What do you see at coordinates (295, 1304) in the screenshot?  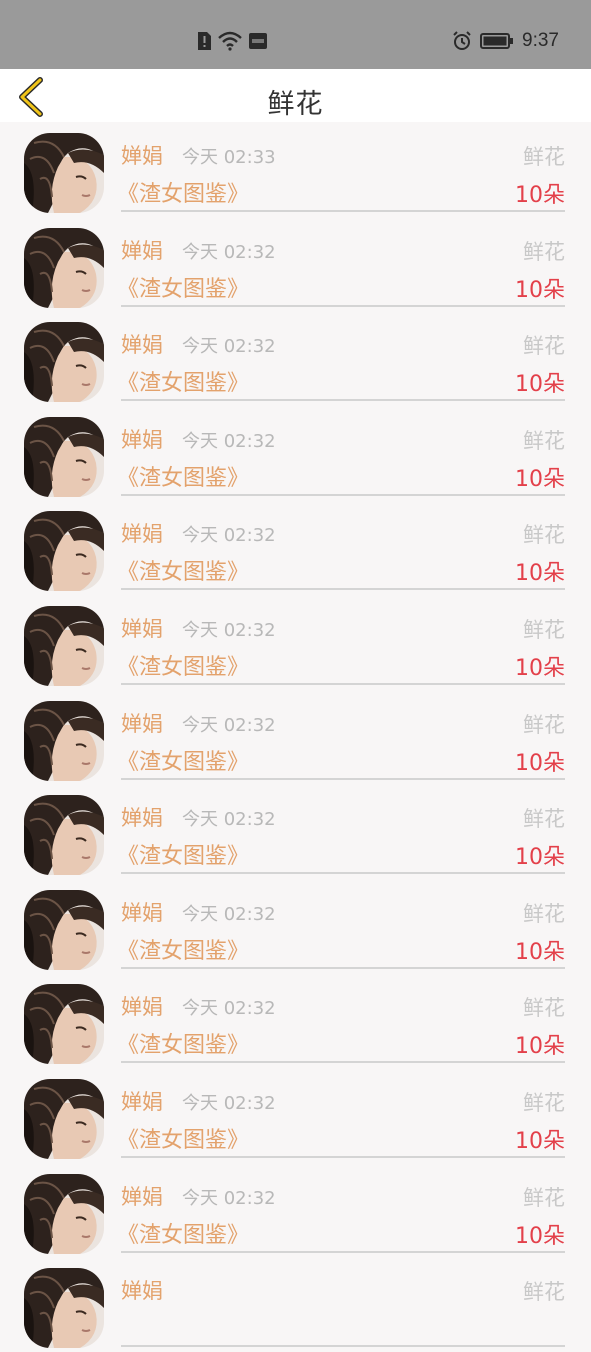 I see `list-item: 婵娟 鲜花` at bounding box center [295, 1304].